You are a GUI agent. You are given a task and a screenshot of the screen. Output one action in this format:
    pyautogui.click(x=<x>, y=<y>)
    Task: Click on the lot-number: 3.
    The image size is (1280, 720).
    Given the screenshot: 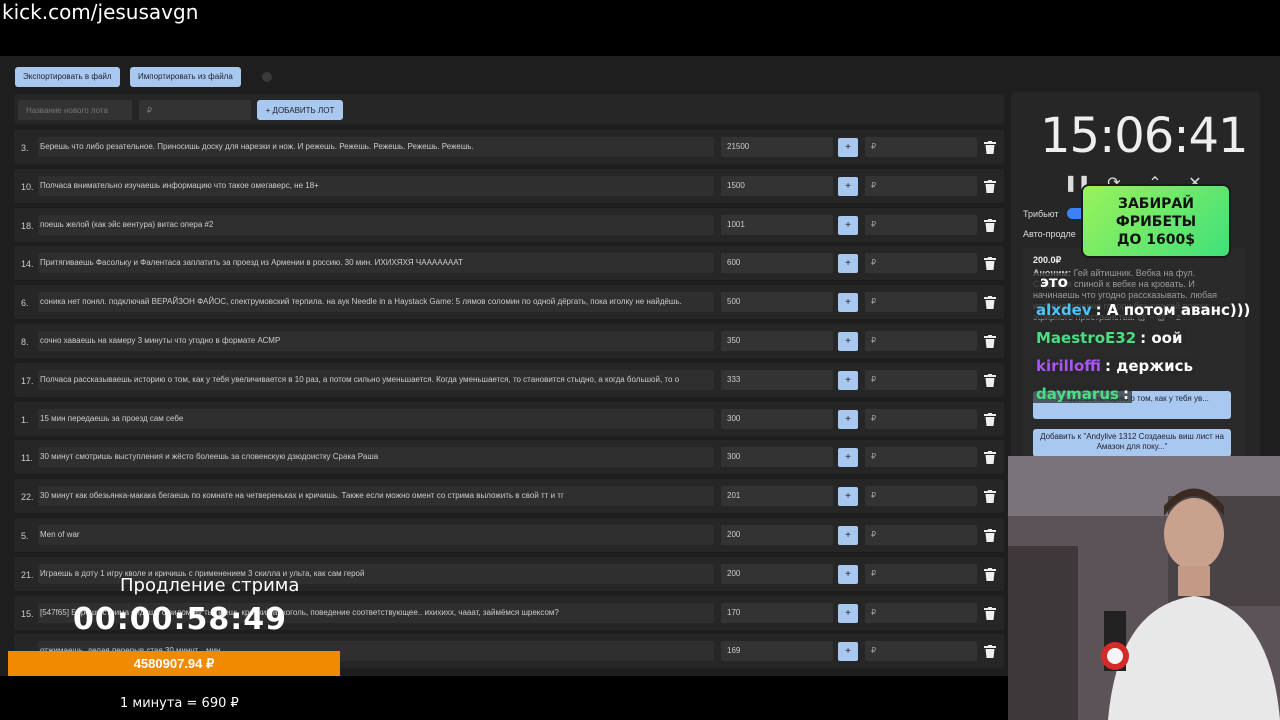 What is the action you would take?
    pyautogui.click(x=25, y=148)
    